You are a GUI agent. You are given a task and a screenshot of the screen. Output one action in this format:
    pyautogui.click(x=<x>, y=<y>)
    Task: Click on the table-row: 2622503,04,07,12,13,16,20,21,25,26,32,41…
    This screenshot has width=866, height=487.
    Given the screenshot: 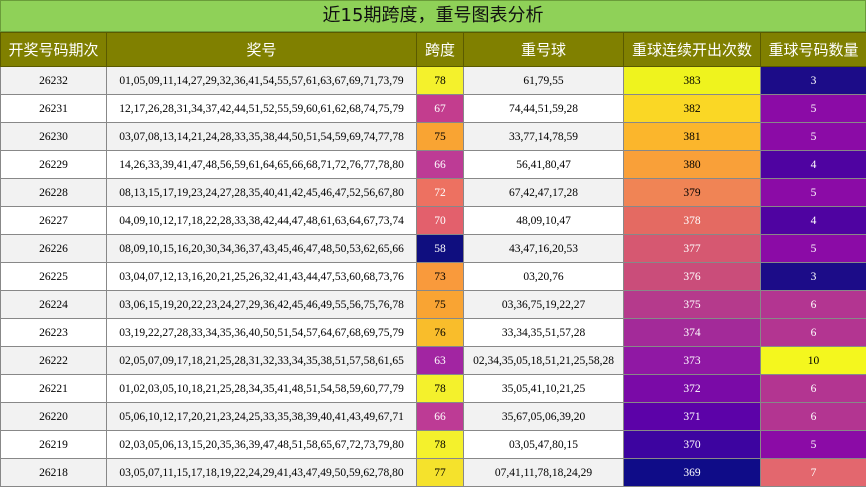 What is the action you would take?
    pyautogui.click(x=433, y=277)
    